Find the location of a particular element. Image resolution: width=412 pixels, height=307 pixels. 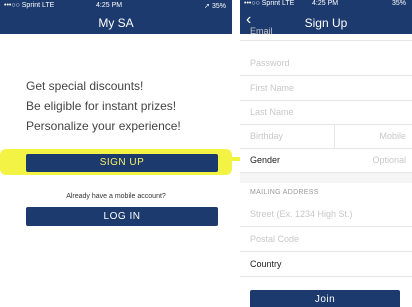

page-title: My SA is located at coordinates (116, 23).